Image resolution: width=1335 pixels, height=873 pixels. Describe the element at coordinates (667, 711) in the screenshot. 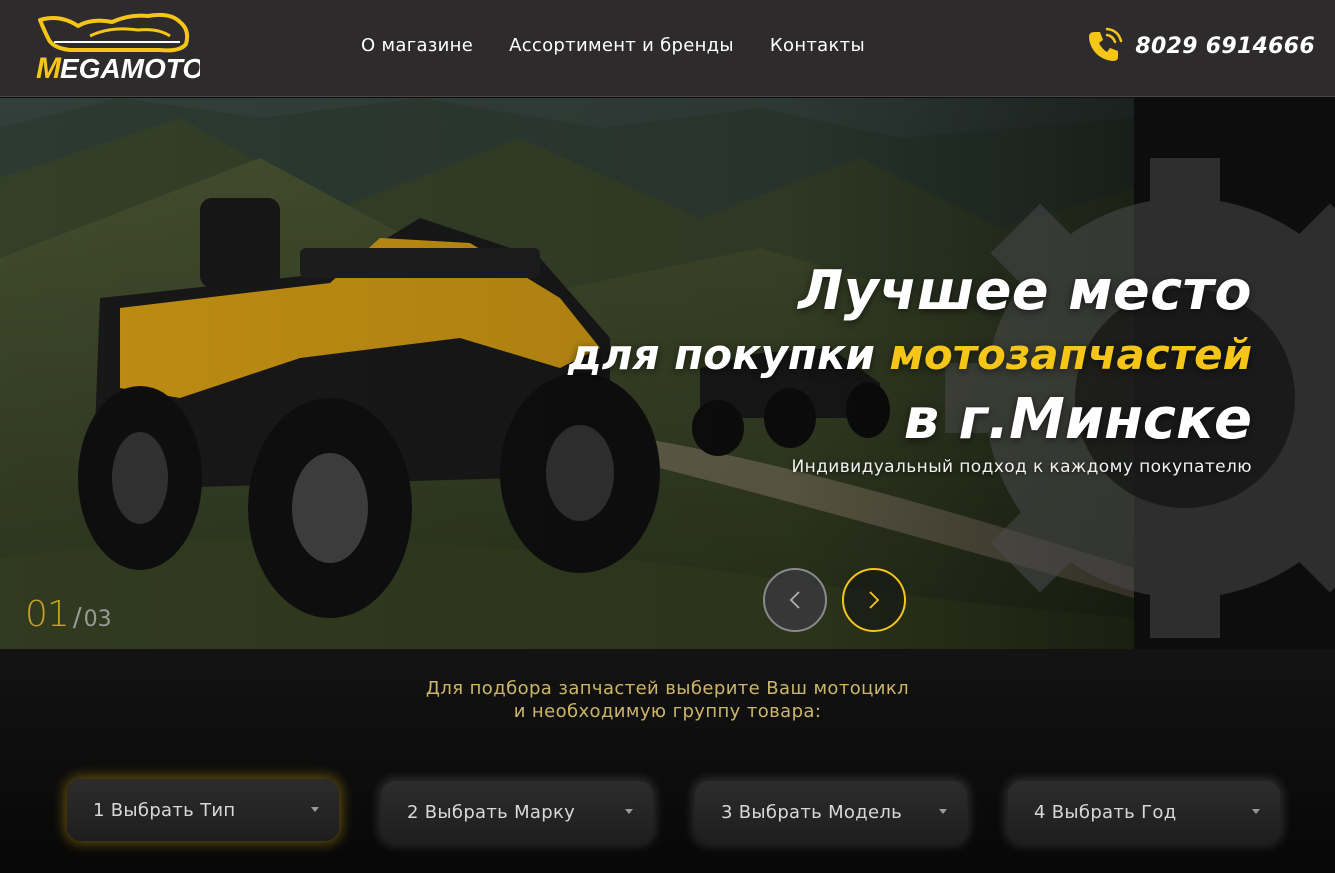

I see `selector-prompt-line2: и необходимую группу товара:` at that location.